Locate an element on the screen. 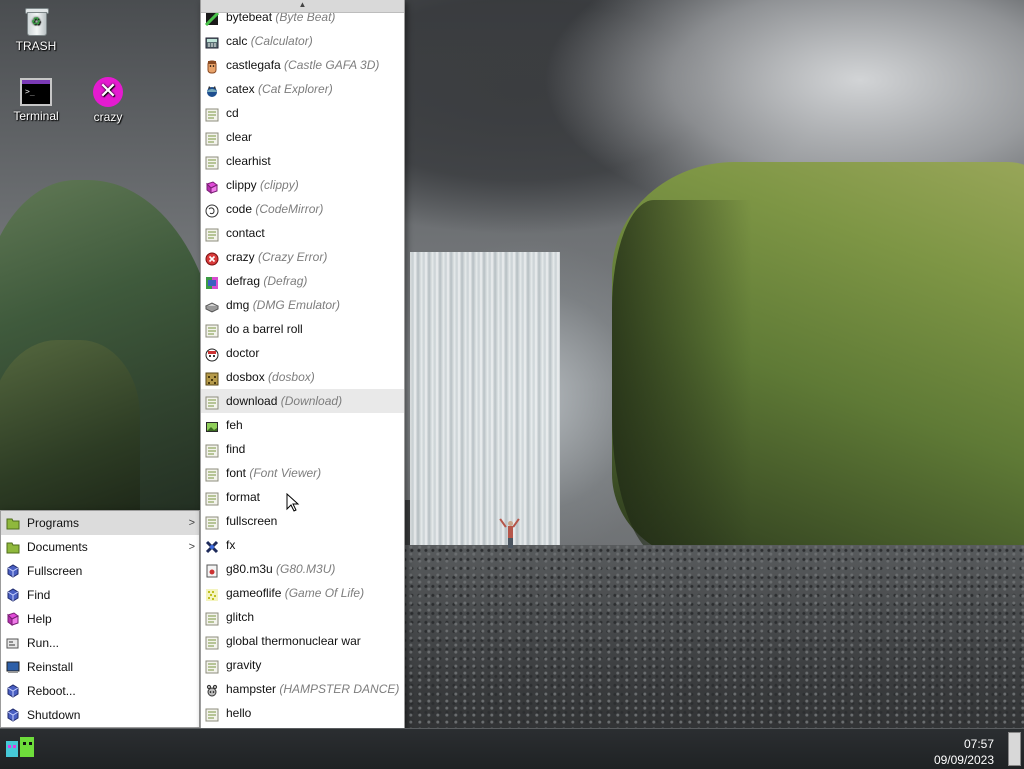 The image size is (1024, 769). feh-icon is located at coordinates (212, 425).